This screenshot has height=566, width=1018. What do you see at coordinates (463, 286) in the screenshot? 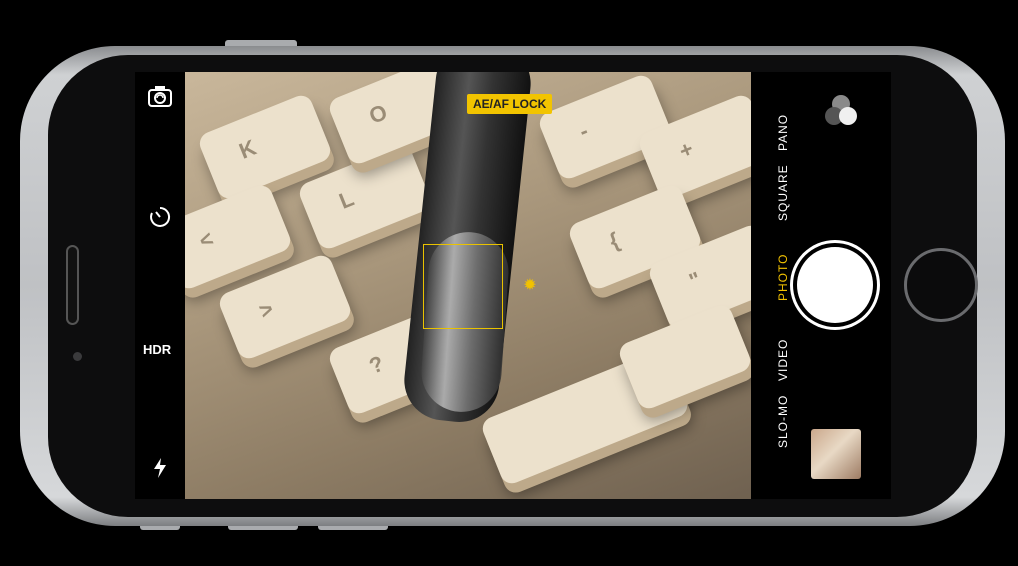
I see `focus-box` at bounding box center [463, 286].